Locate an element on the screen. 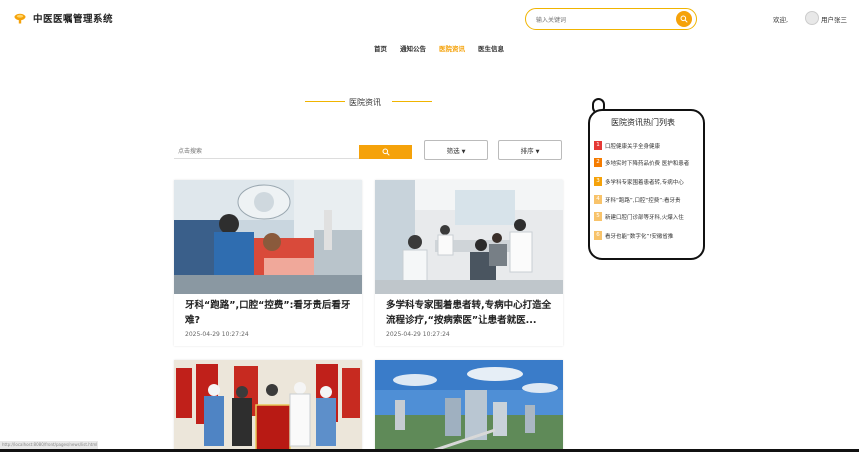  hot-news-text: 口腔健康关乎全身健康 is located at coordinates (653, 146).